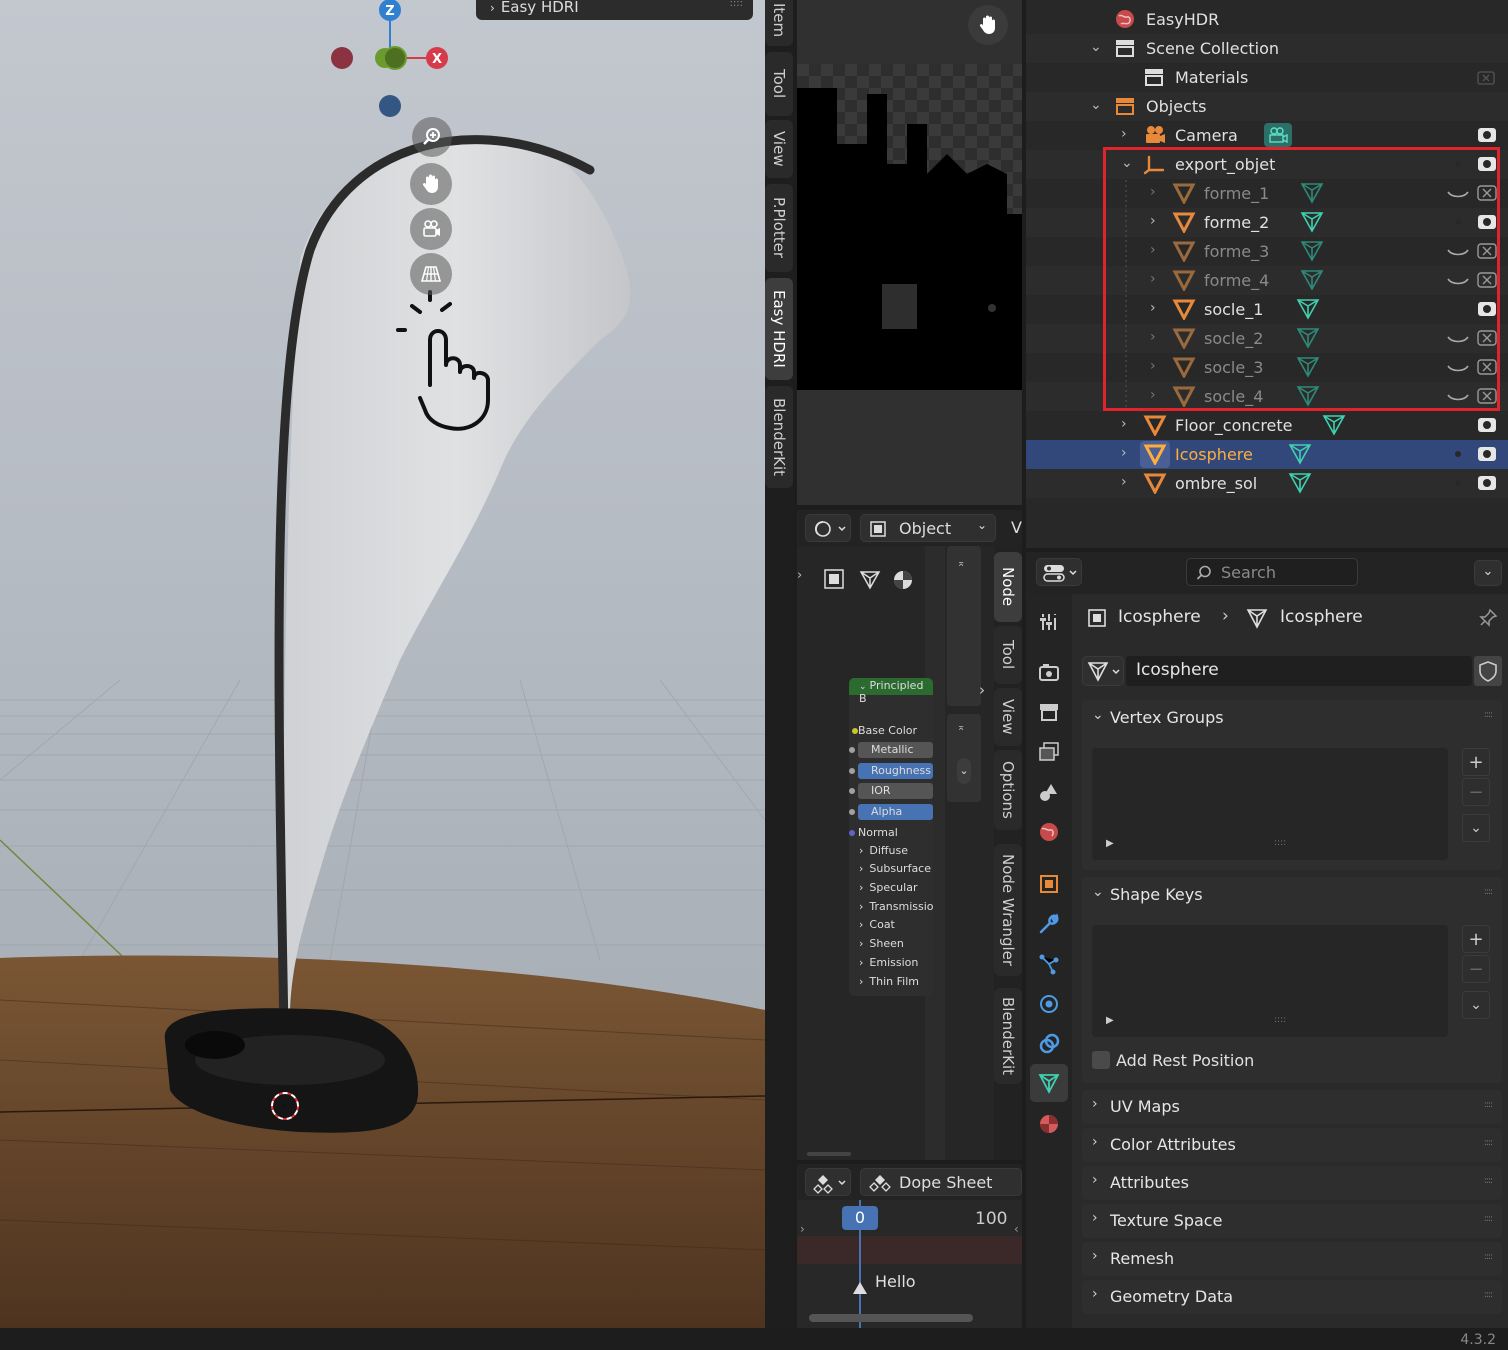  I want to click on socket-roughness: Roughness, so click(891, 771).